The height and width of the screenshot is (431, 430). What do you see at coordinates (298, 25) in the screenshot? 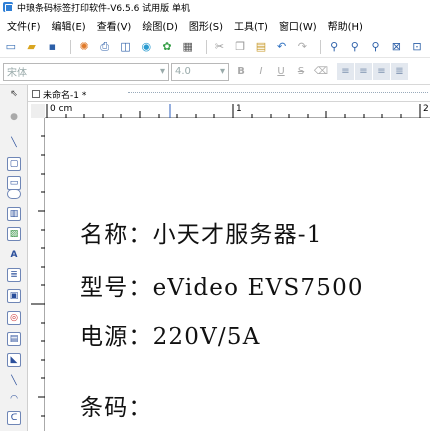
I see `menu-window: 窗口(W)` at bounding box center [298, 25].